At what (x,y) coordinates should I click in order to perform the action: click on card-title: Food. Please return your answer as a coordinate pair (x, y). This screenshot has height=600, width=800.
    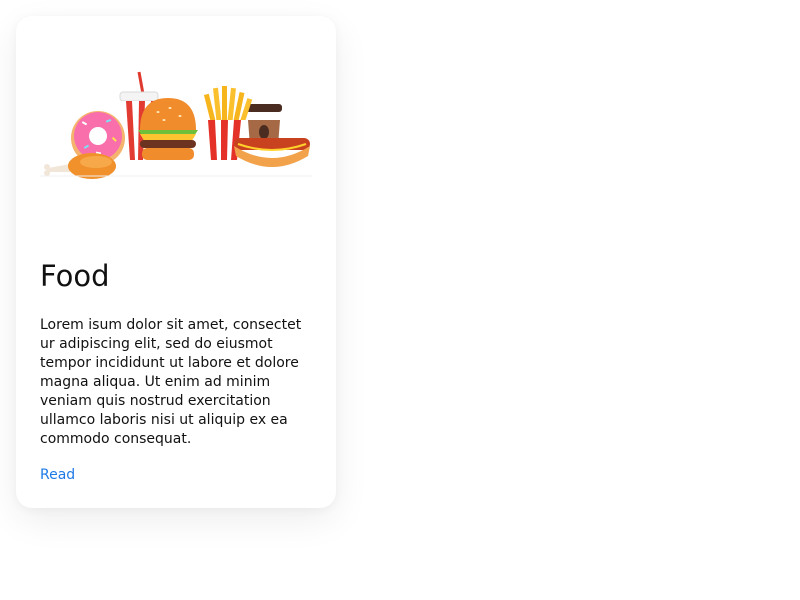
    Looking at the image, I should click on (75, 276).